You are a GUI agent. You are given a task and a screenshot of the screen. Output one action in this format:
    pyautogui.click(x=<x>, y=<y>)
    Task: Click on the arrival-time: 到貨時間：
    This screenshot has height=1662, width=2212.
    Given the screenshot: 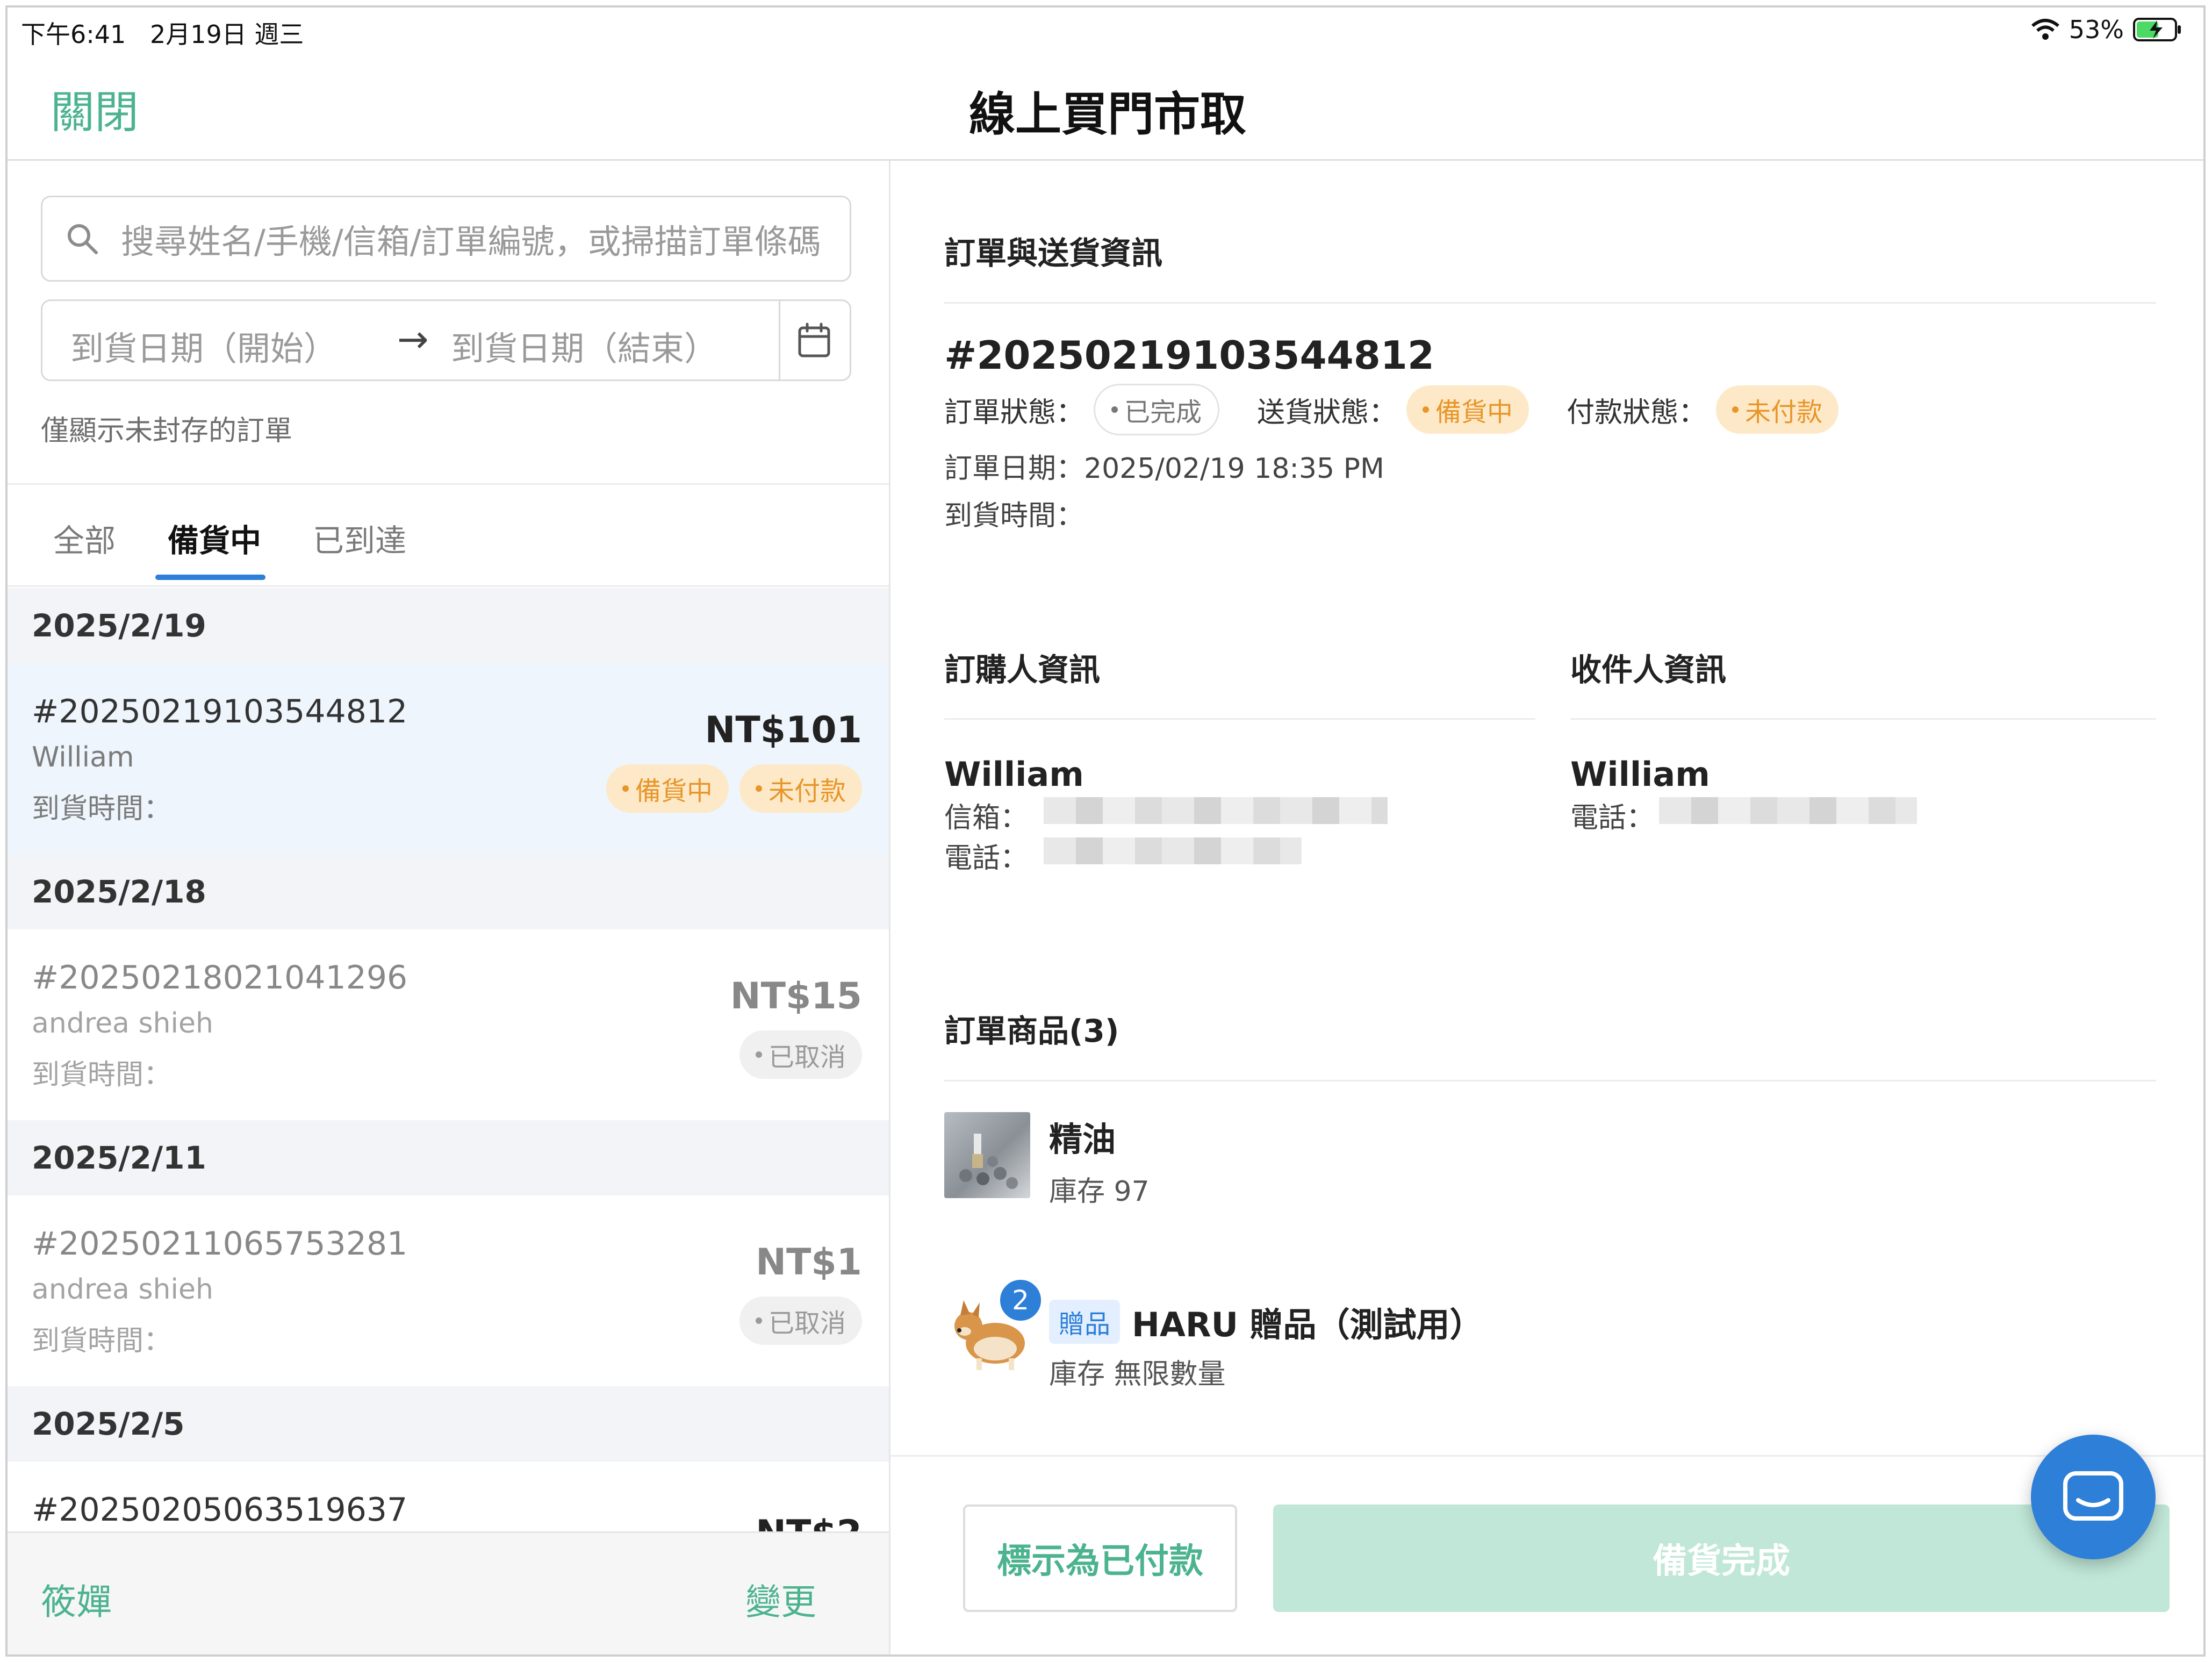 What is the action you would take?
    pyautogui.click(x=1015, y=516)
    